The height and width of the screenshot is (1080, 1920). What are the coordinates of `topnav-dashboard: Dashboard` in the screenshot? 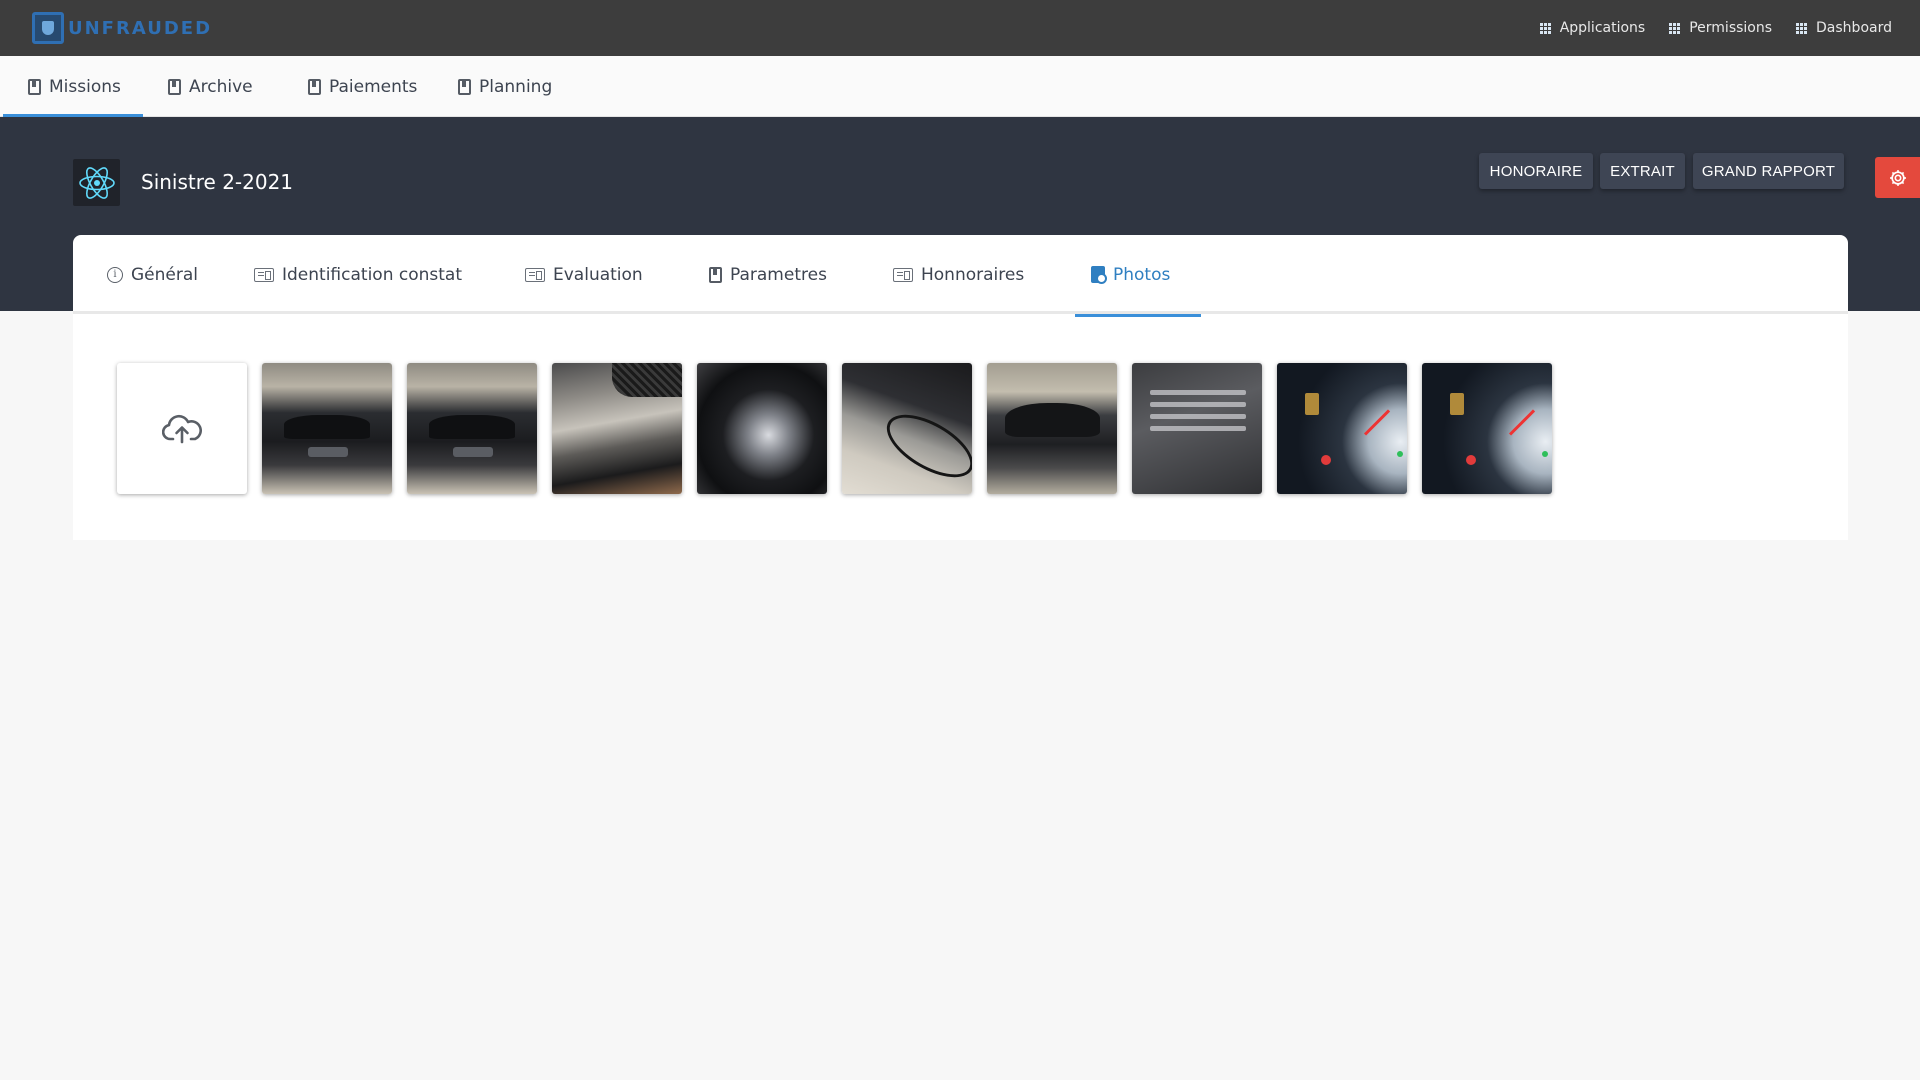 It's located at (1852, 28).